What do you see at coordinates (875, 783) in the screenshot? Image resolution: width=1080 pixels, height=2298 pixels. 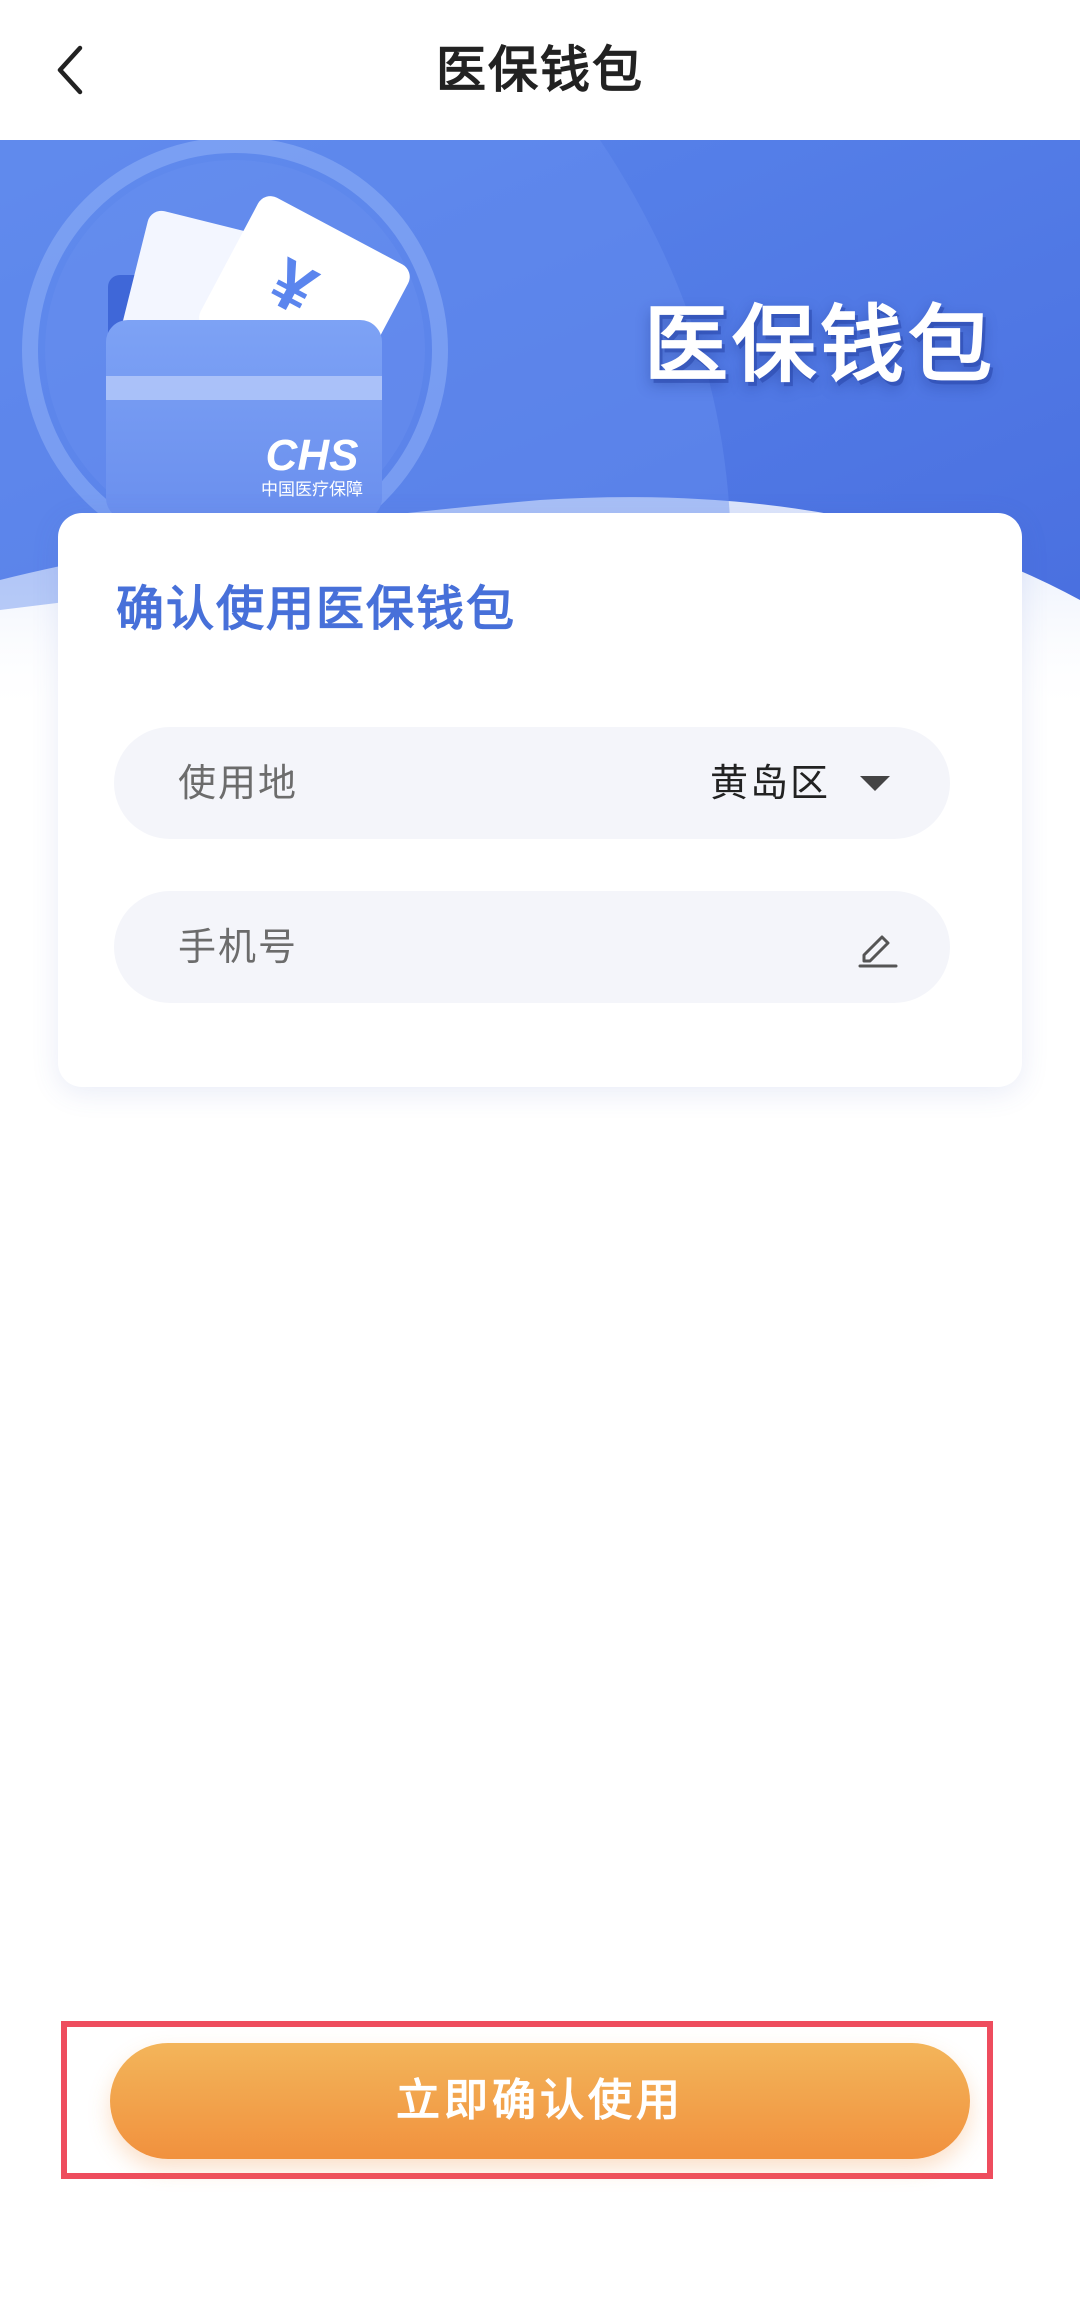 I see `caret-down-icon` at bounding box center [875, 783].